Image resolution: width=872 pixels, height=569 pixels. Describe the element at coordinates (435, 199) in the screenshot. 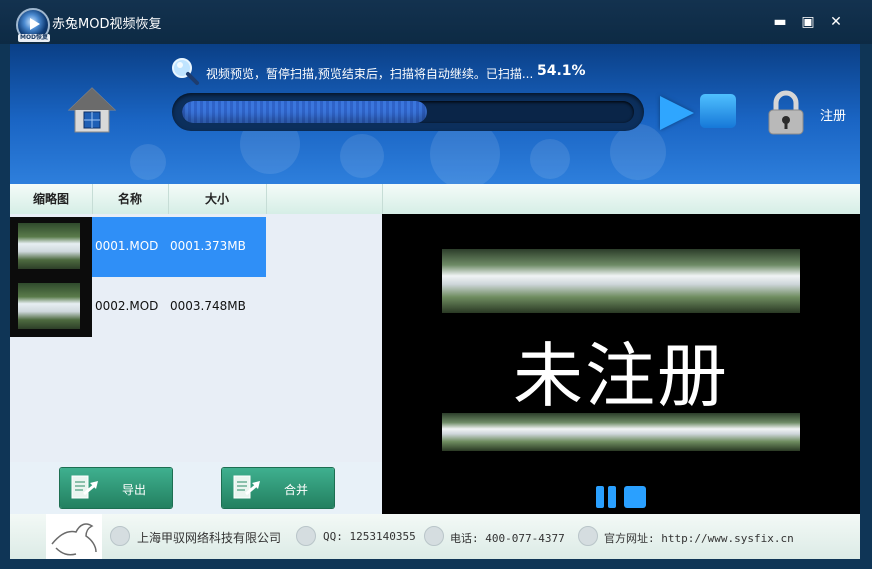

I see `table-header: 缩略图 名称 大小` at that location.